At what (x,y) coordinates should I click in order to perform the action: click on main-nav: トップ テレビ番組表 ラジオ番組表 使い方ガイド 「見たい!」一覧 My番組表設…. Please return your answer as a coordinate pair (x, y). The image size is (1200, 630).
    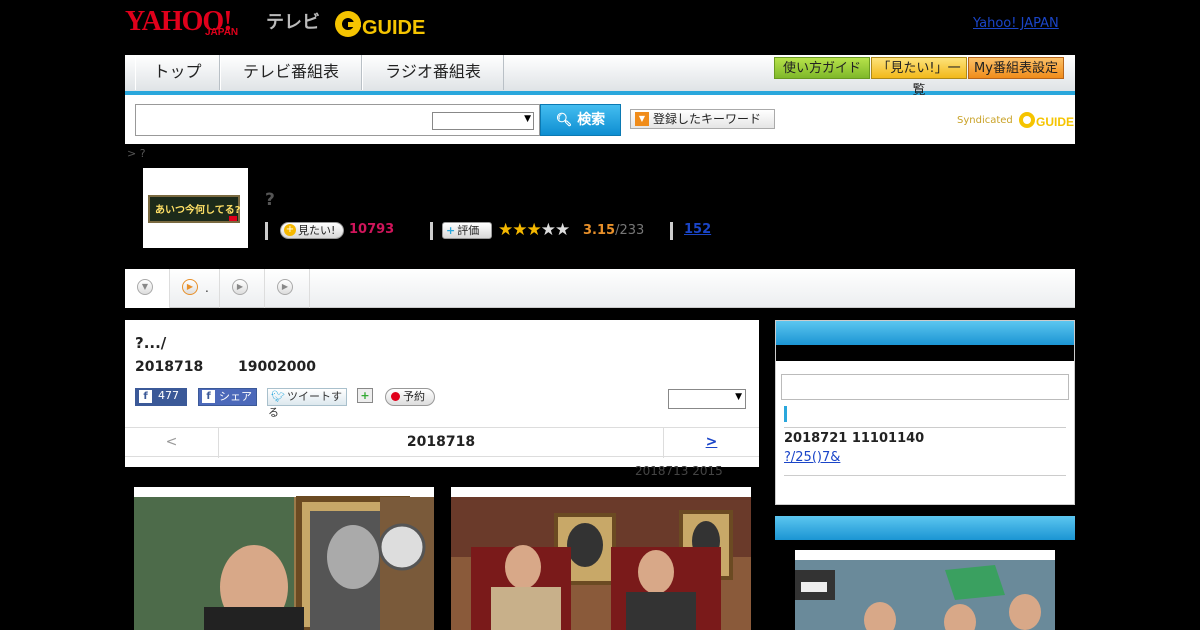
    Looking at the image, I should click on (600, 76).